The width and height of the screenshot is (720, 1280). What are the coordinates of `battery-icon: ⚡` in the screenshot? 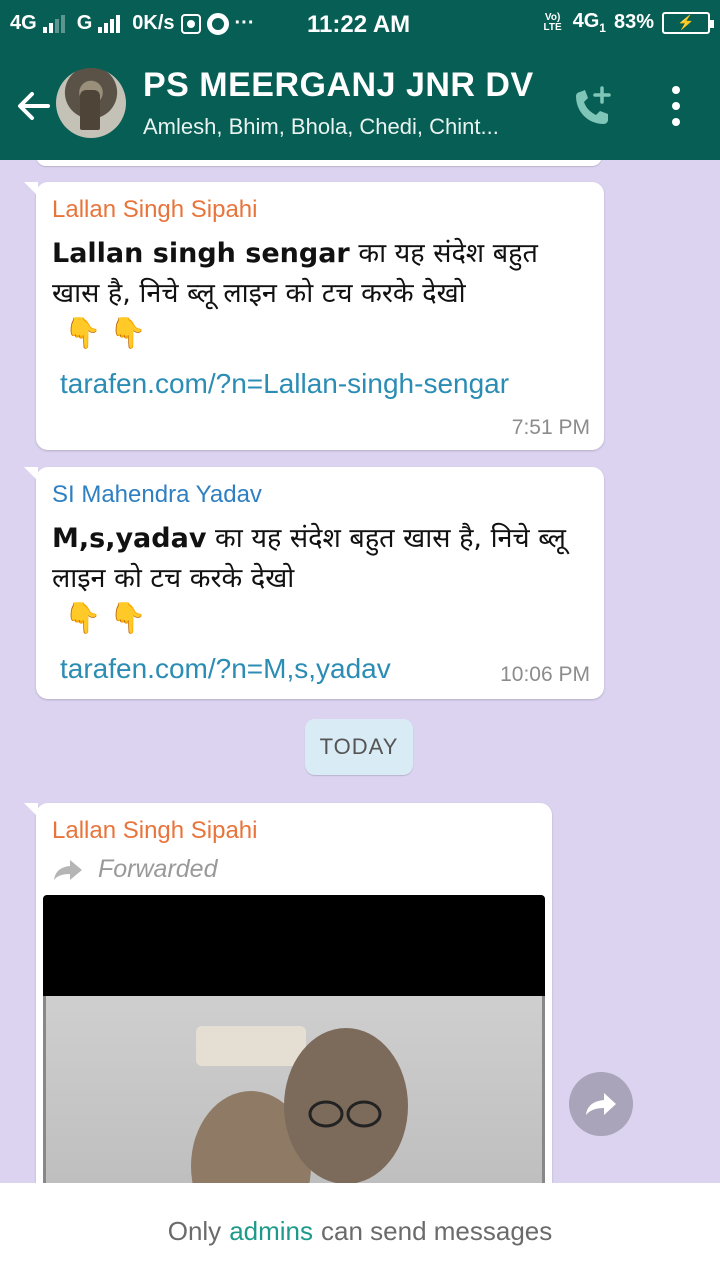 It's located at (688, 22).